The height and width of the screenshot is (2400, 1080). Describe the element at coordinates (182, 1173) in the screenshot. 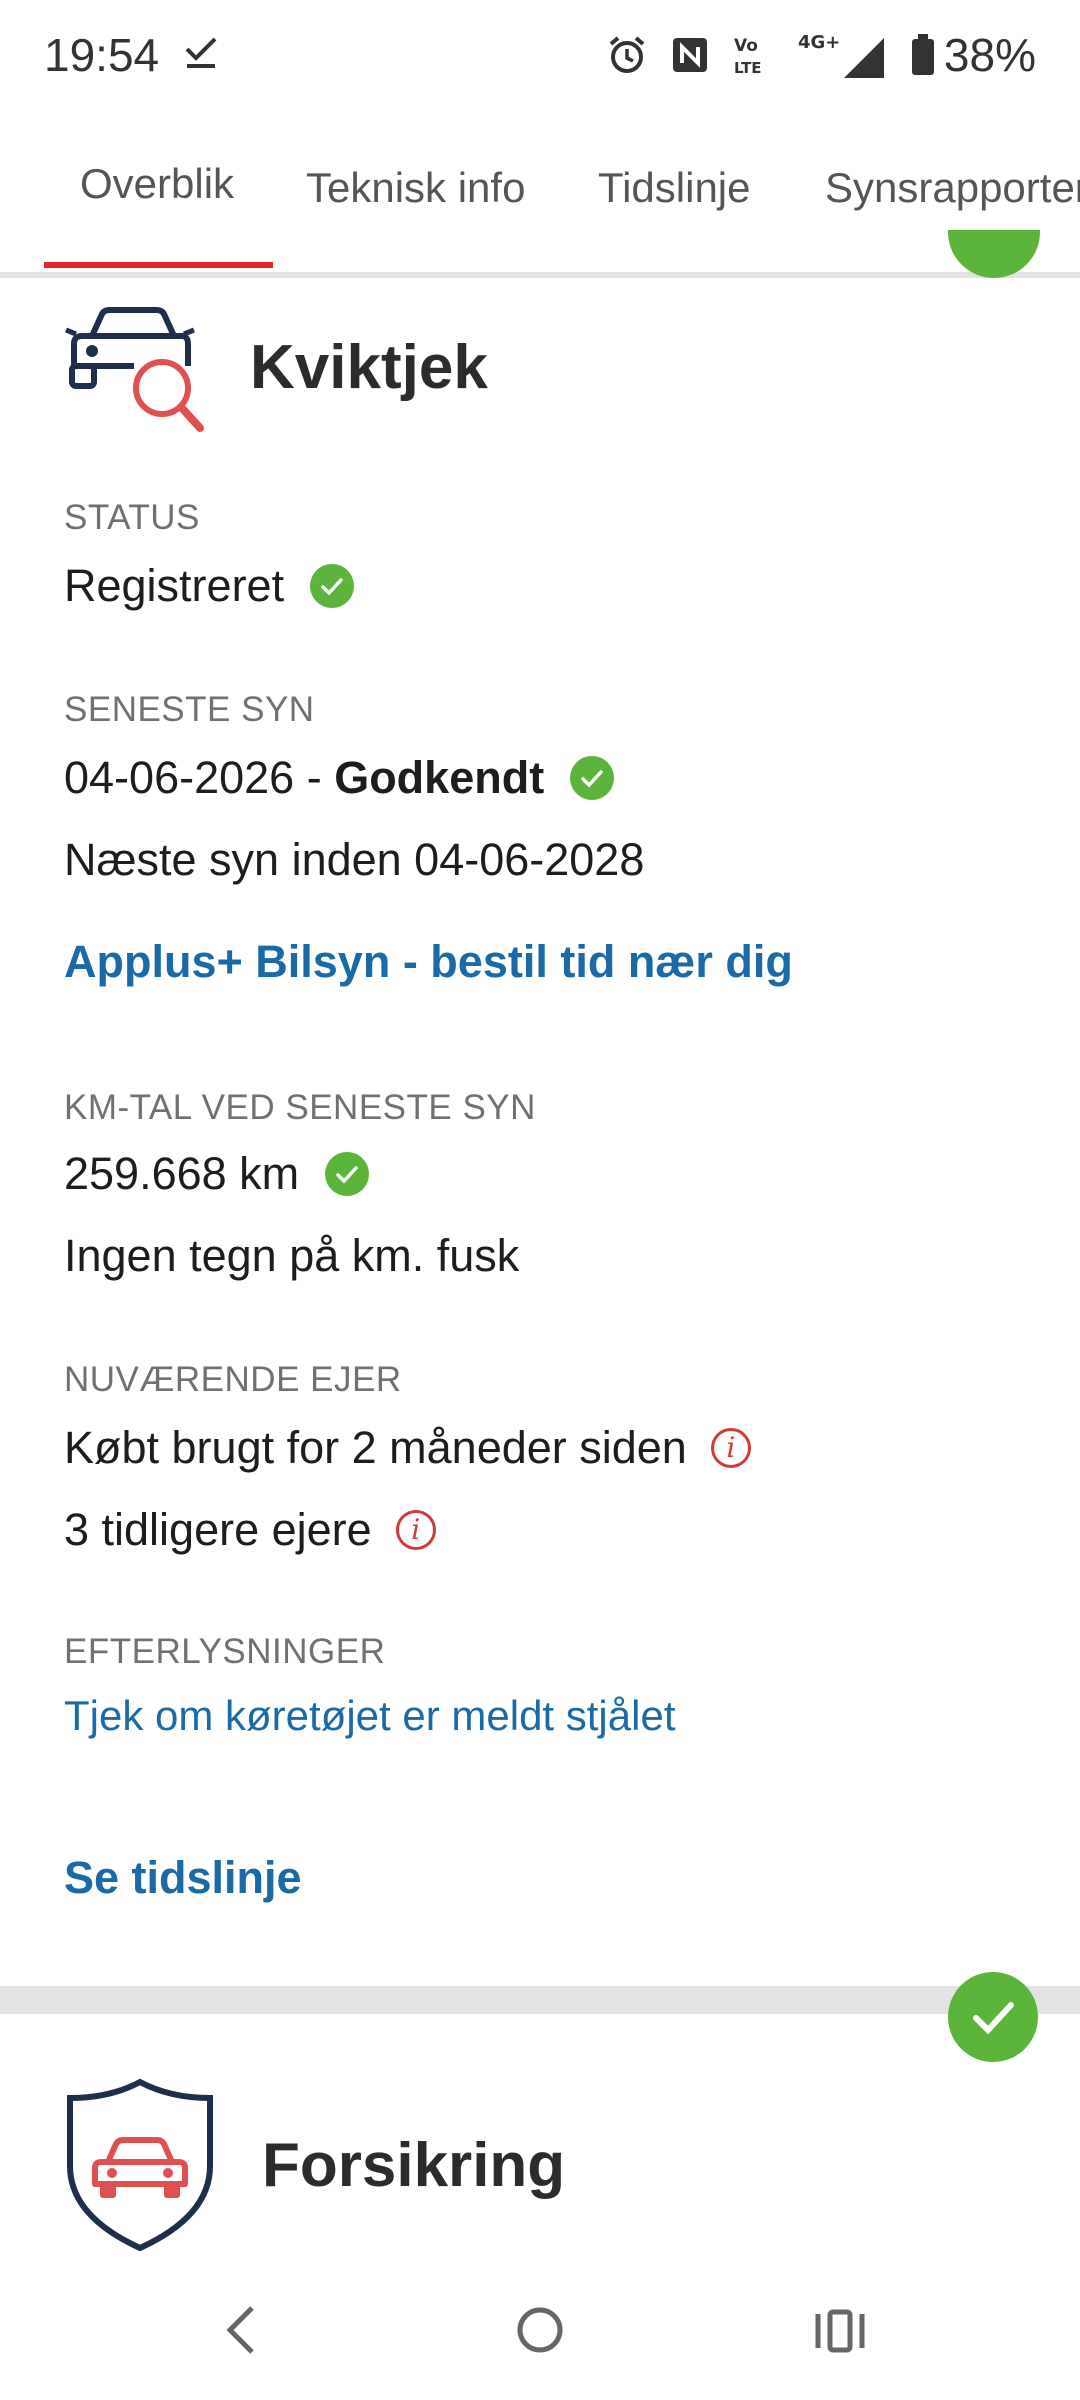

I see `km-value: 259.668 km` at that location.